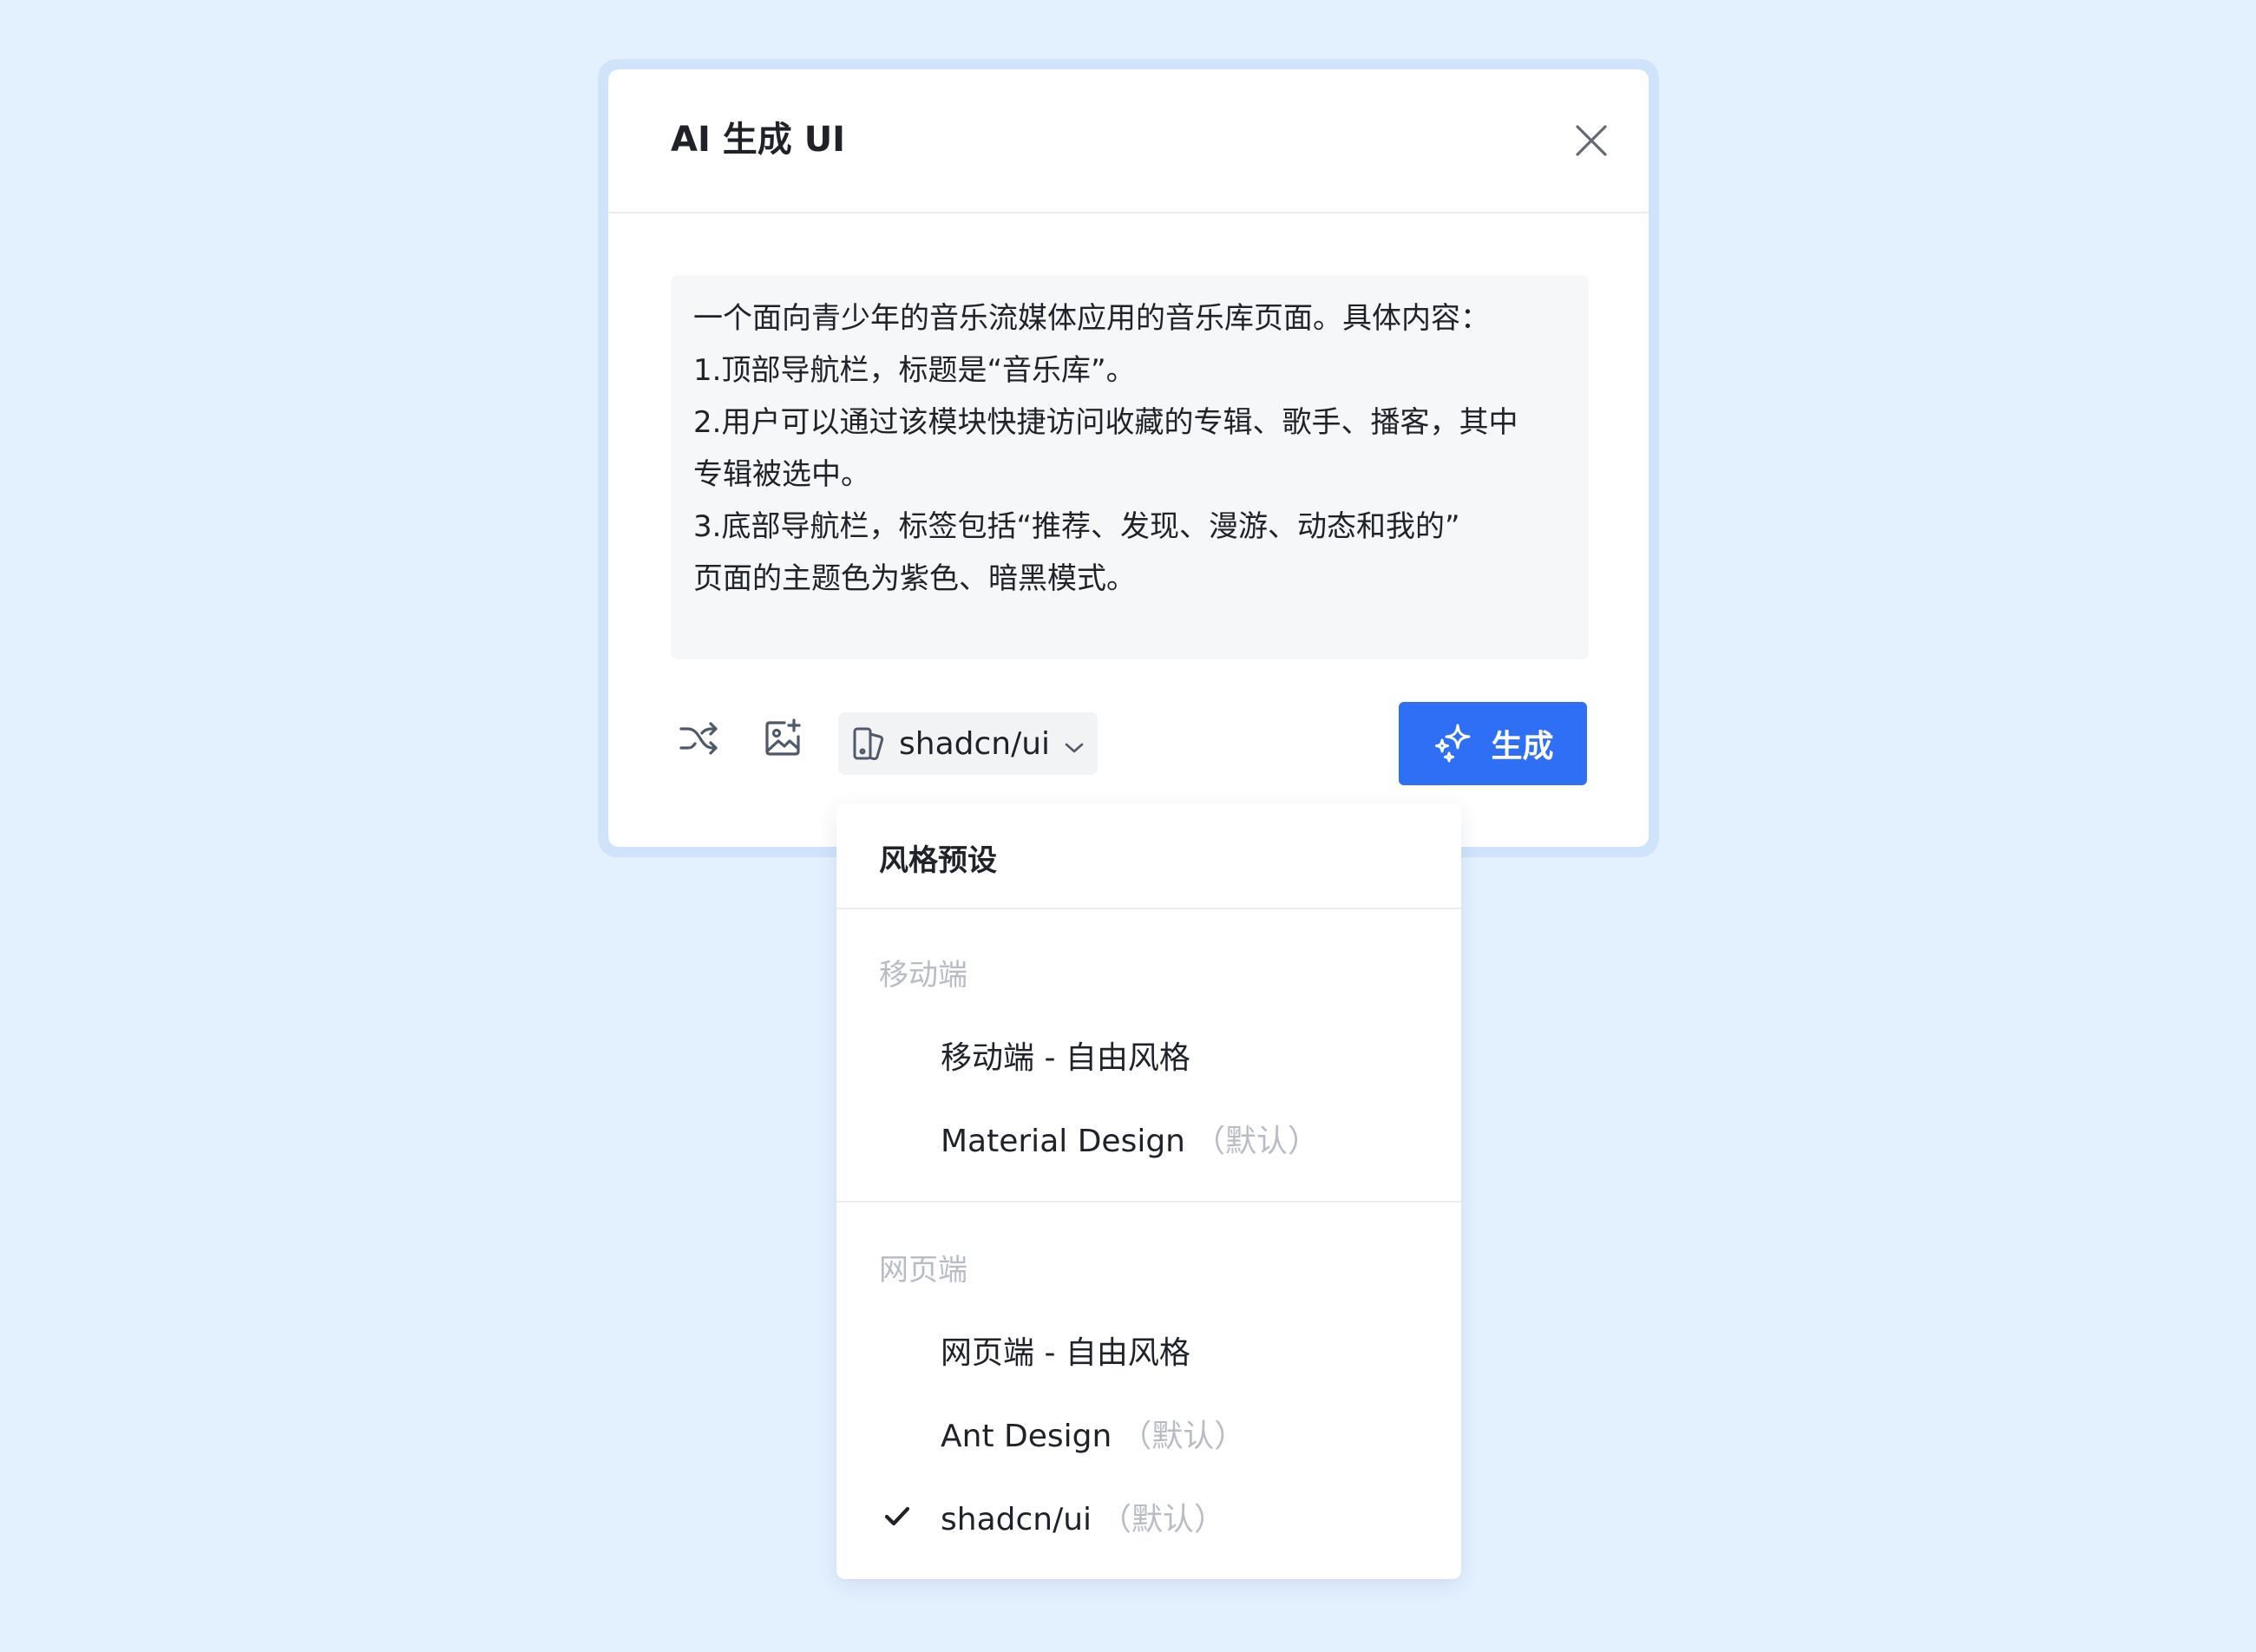 The height and width of the screenshot is (1652, 2256). I want to click on option-name: 移动端 - 自由风格, so click(1065, 1058).